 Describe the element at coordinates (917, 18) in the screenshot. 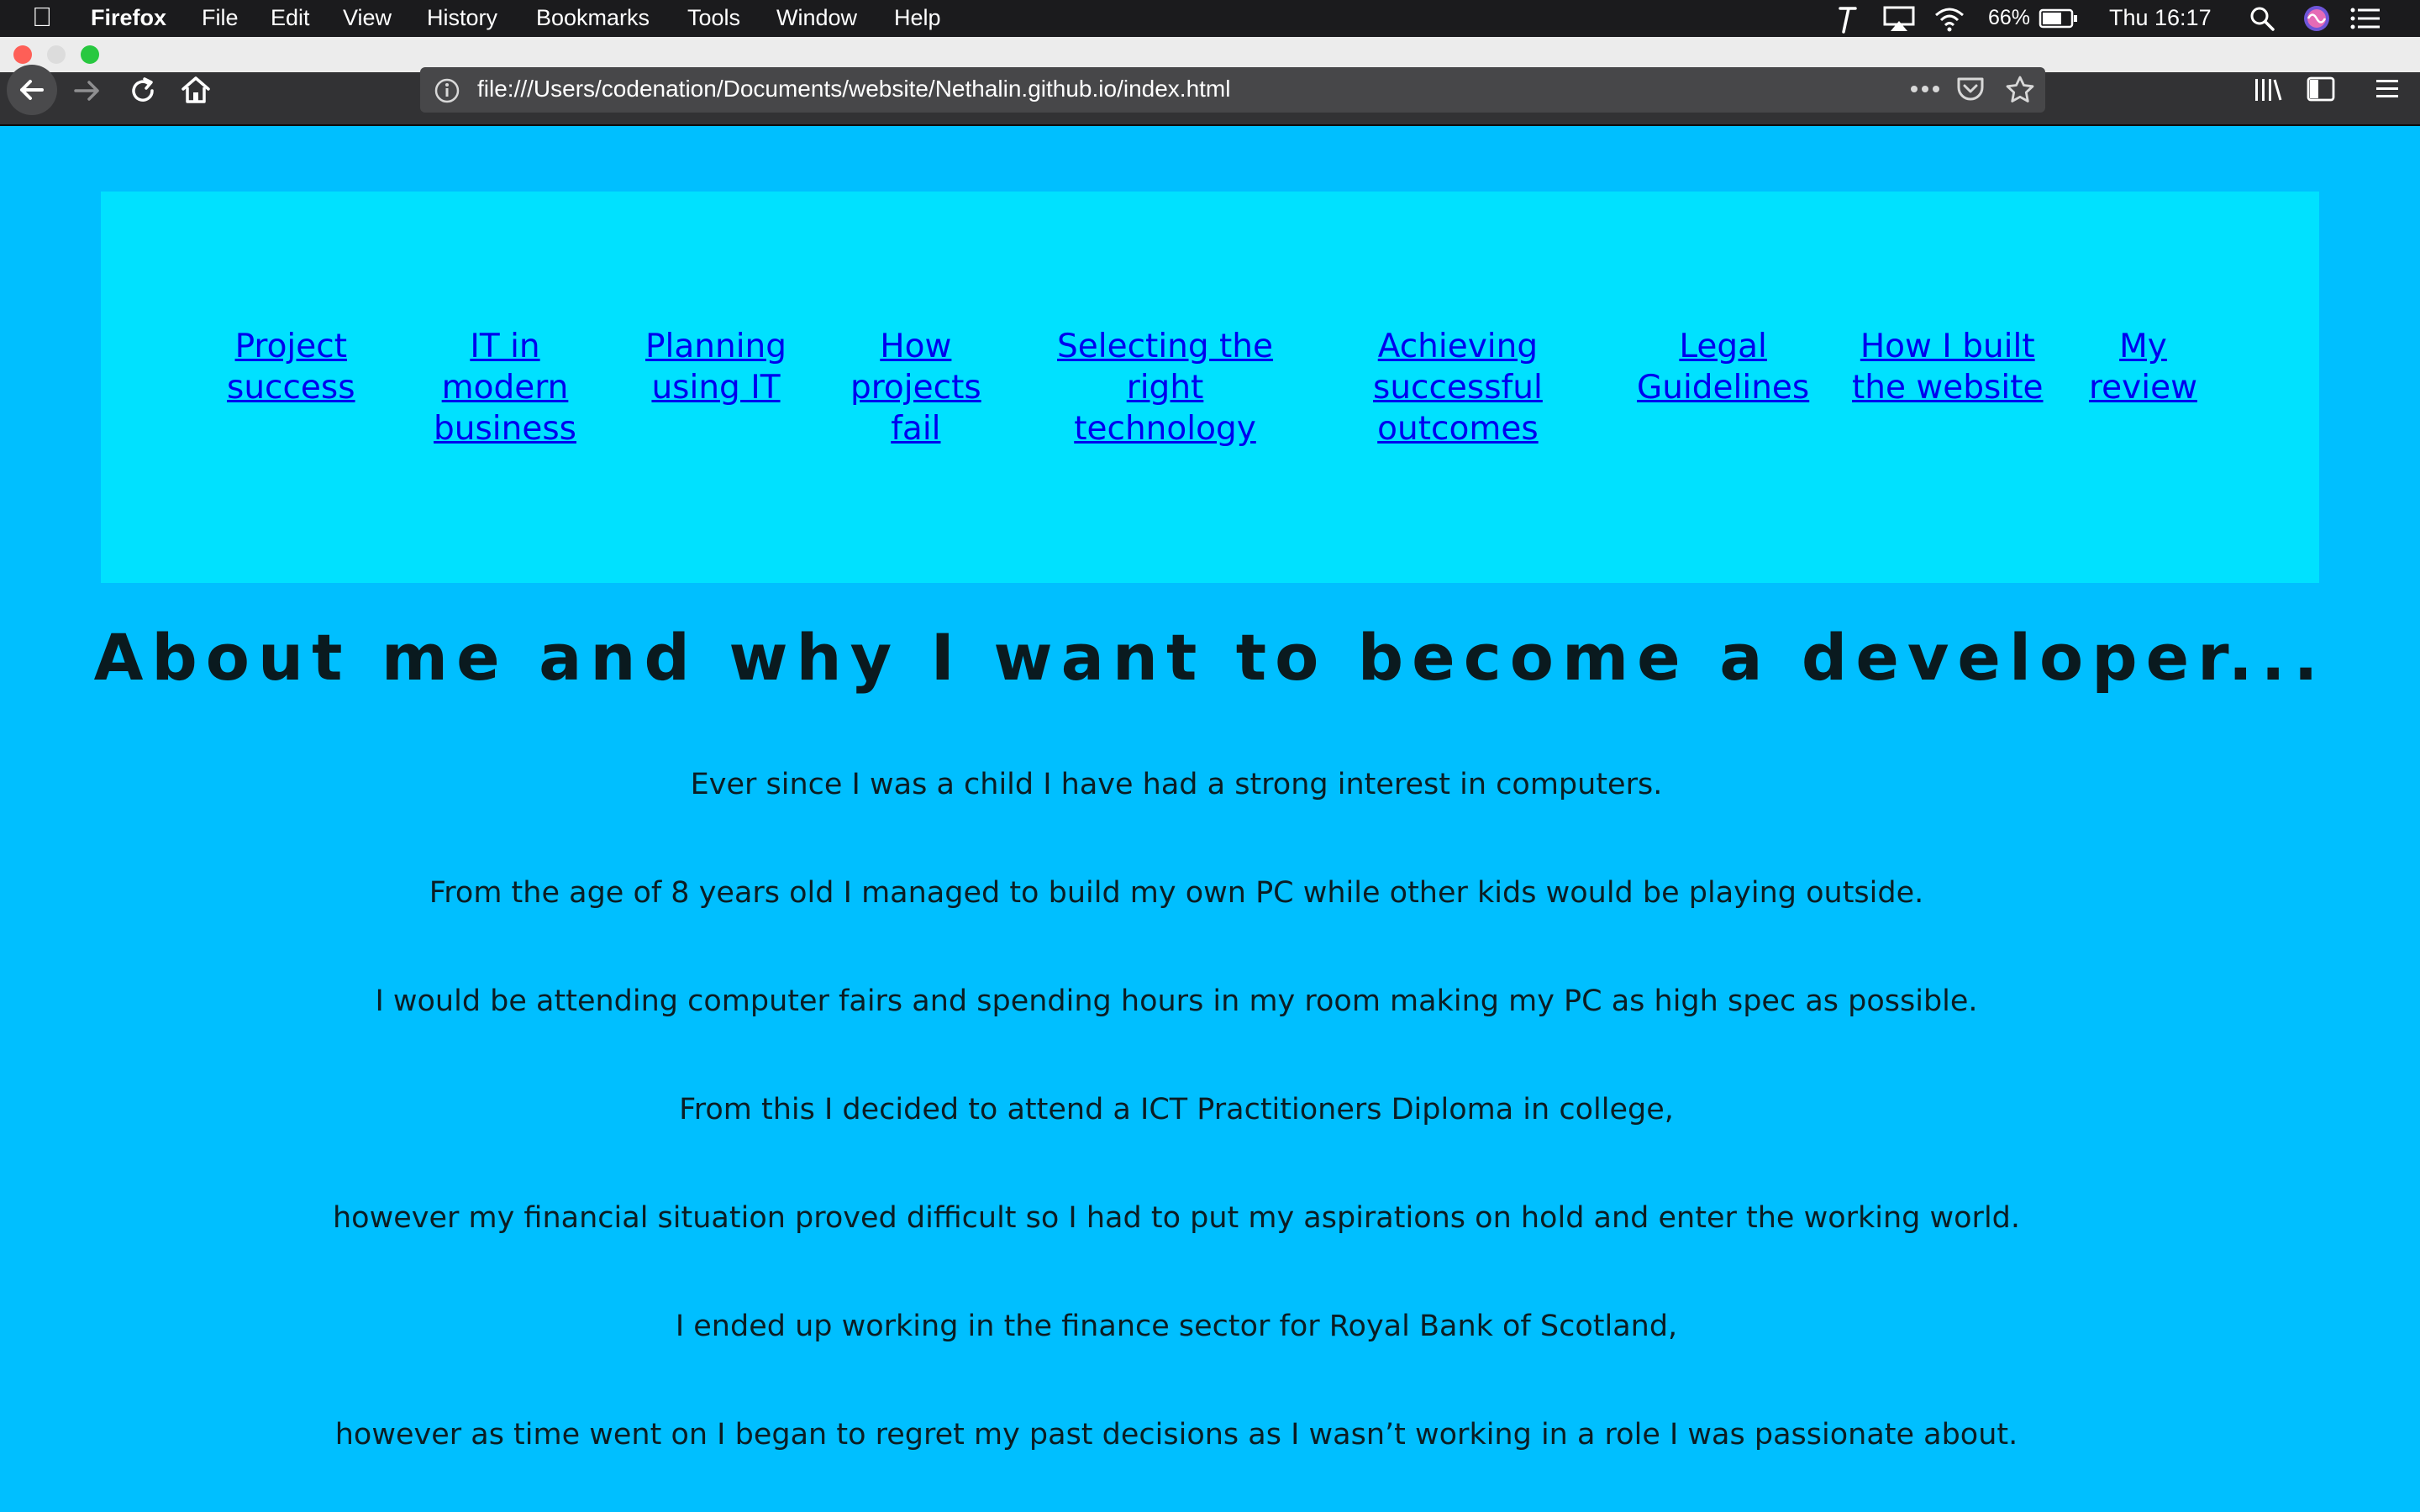

I see `menu-help: Help` at that location.